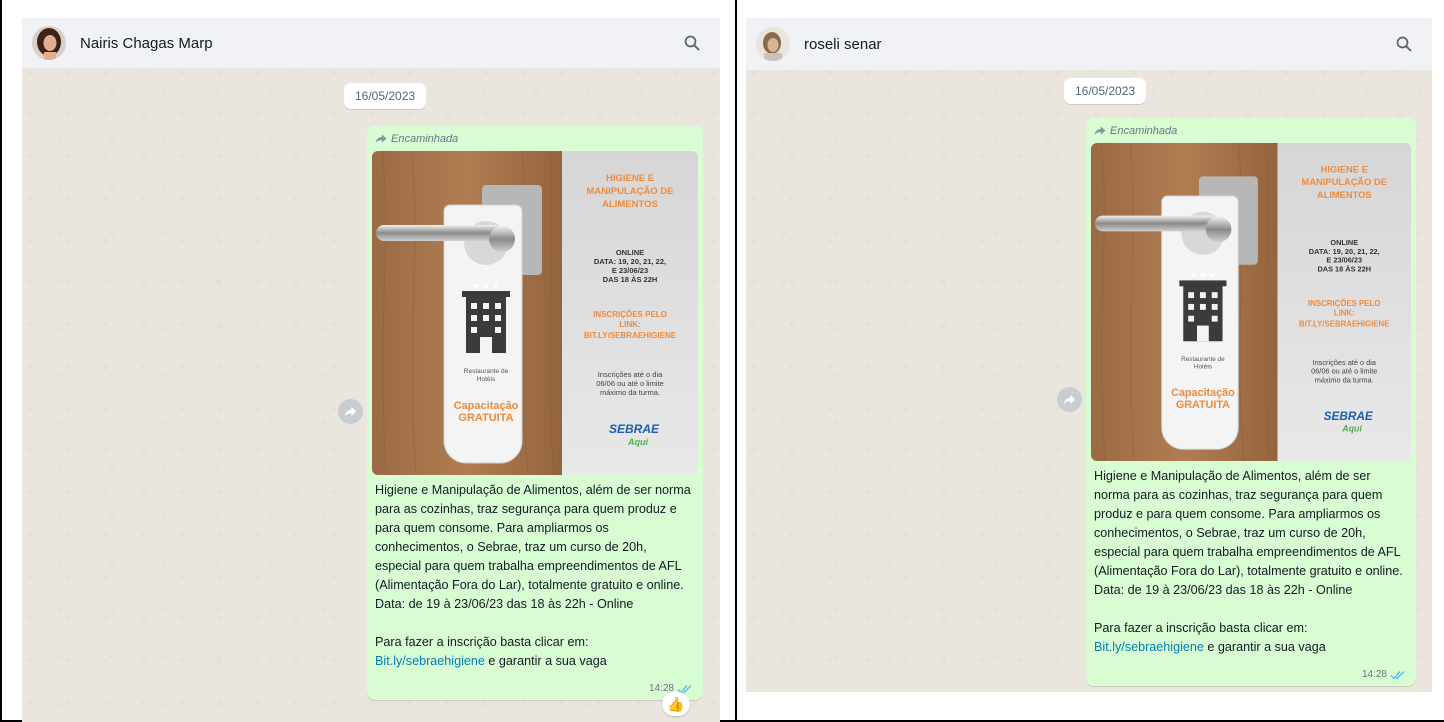  Describe the element at coordinates (676, 704) in the screenshot. I see `reaction-badge: 👍` at that location.